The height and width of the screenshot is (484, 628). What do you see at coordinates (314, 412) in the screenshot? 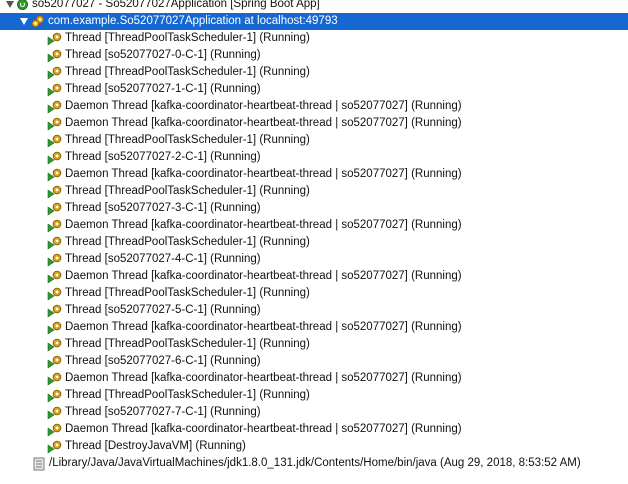
I see `thread-row: Thread [so52077027-7-C-1] (Running)` at bounding box center [314, 412].